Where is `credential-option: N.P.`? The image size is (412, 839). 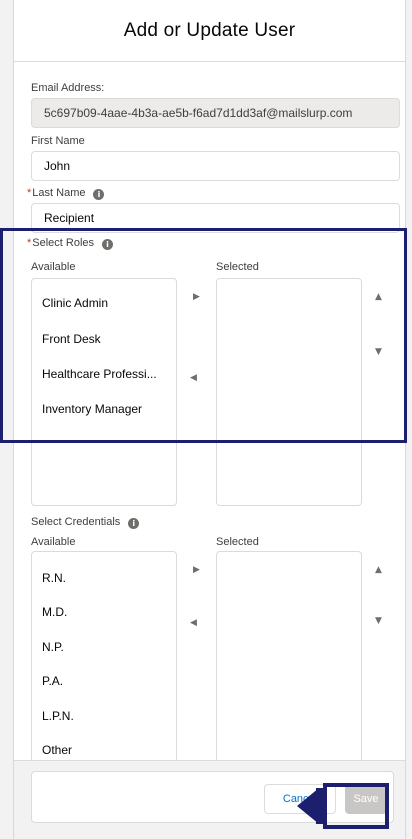
credential-option: N.P. is located at coordinates (53, 647).